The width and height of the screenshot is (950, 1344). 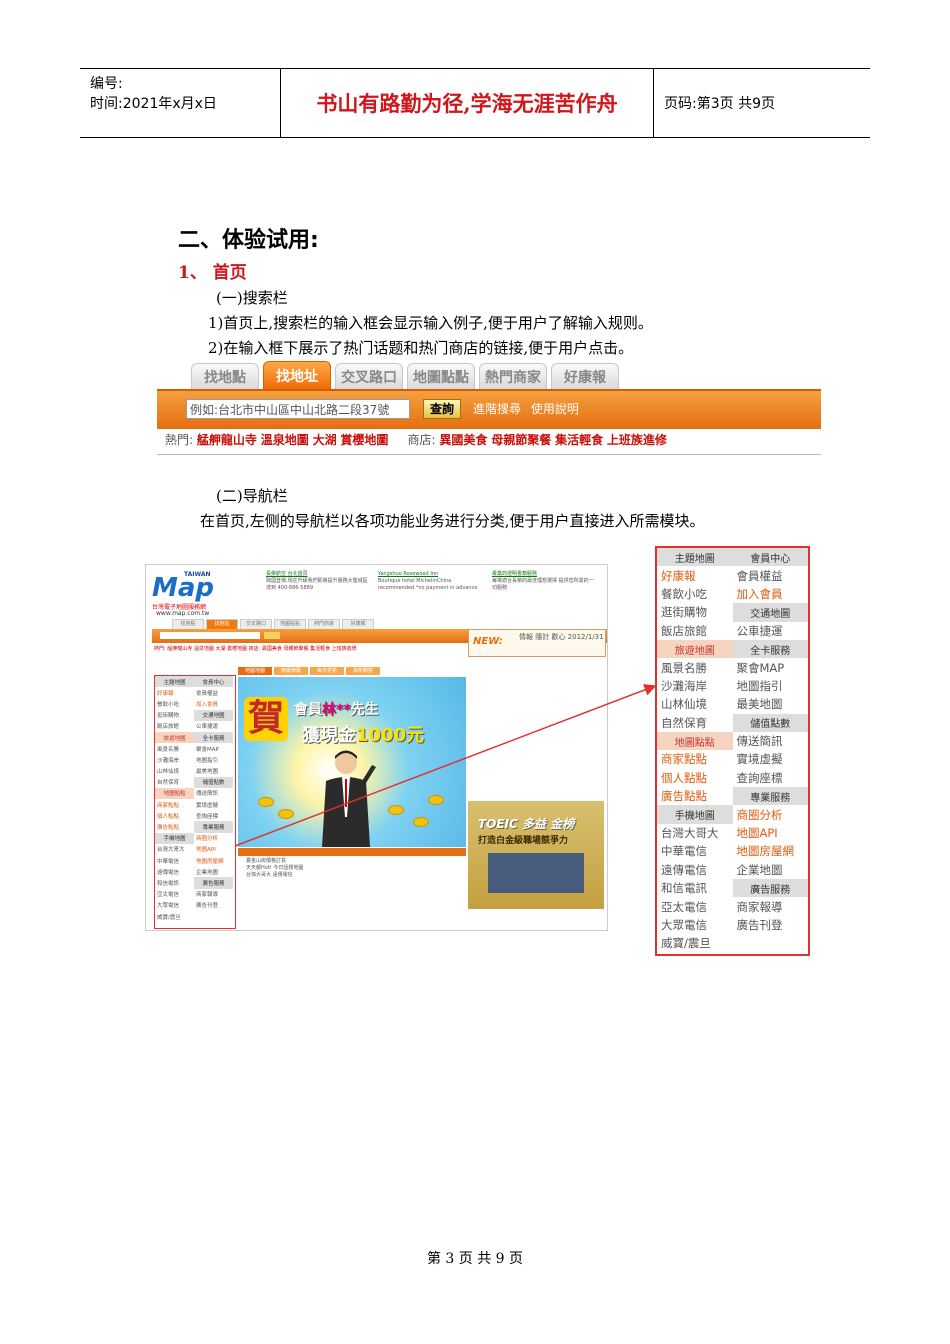 I want to click on shop-link: 集活輕食, so click(x=579, y=440).